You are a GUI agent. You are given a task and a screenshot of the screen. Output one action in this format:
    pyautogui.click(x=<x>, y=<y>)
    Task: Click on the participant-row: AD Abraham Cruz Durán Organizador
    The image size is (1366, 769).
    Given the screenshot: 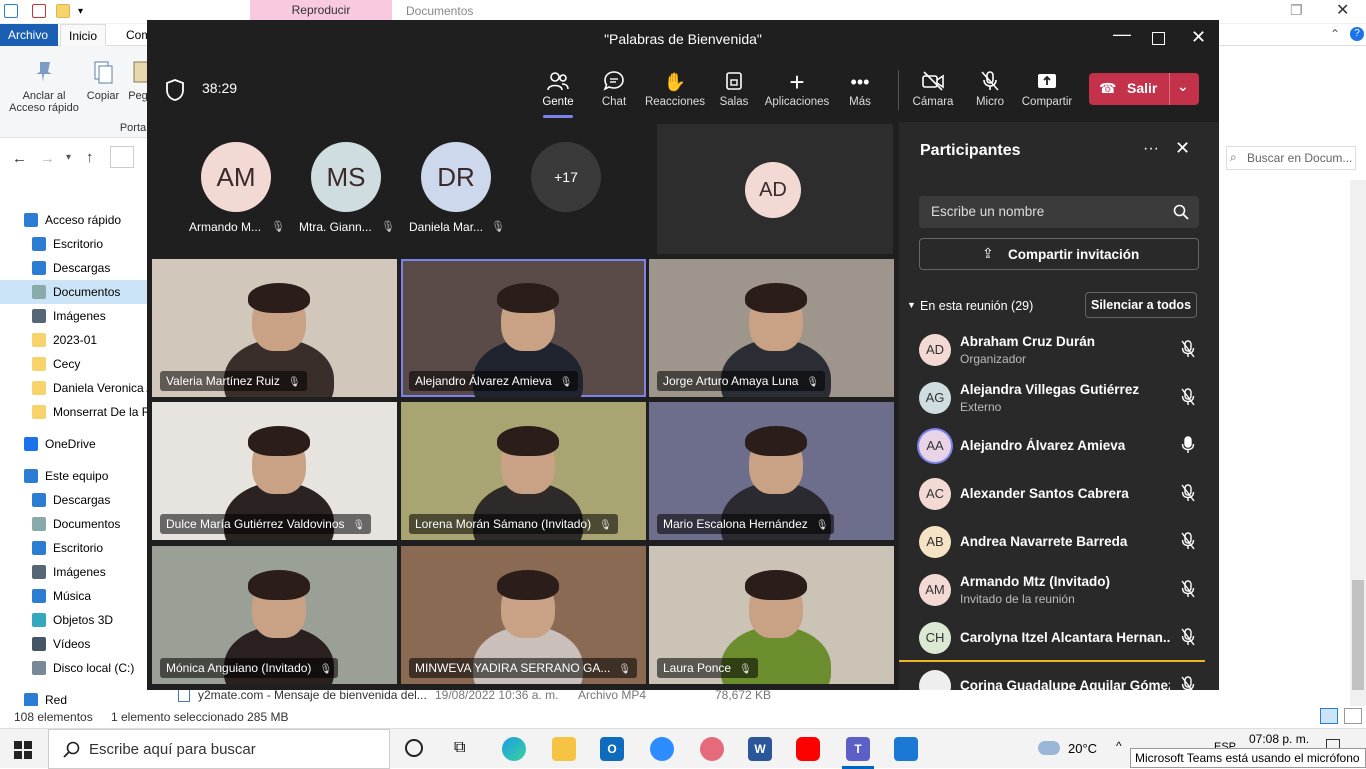 What is the action you would take?
    pyautogui.click(x=1064, y=351)
    